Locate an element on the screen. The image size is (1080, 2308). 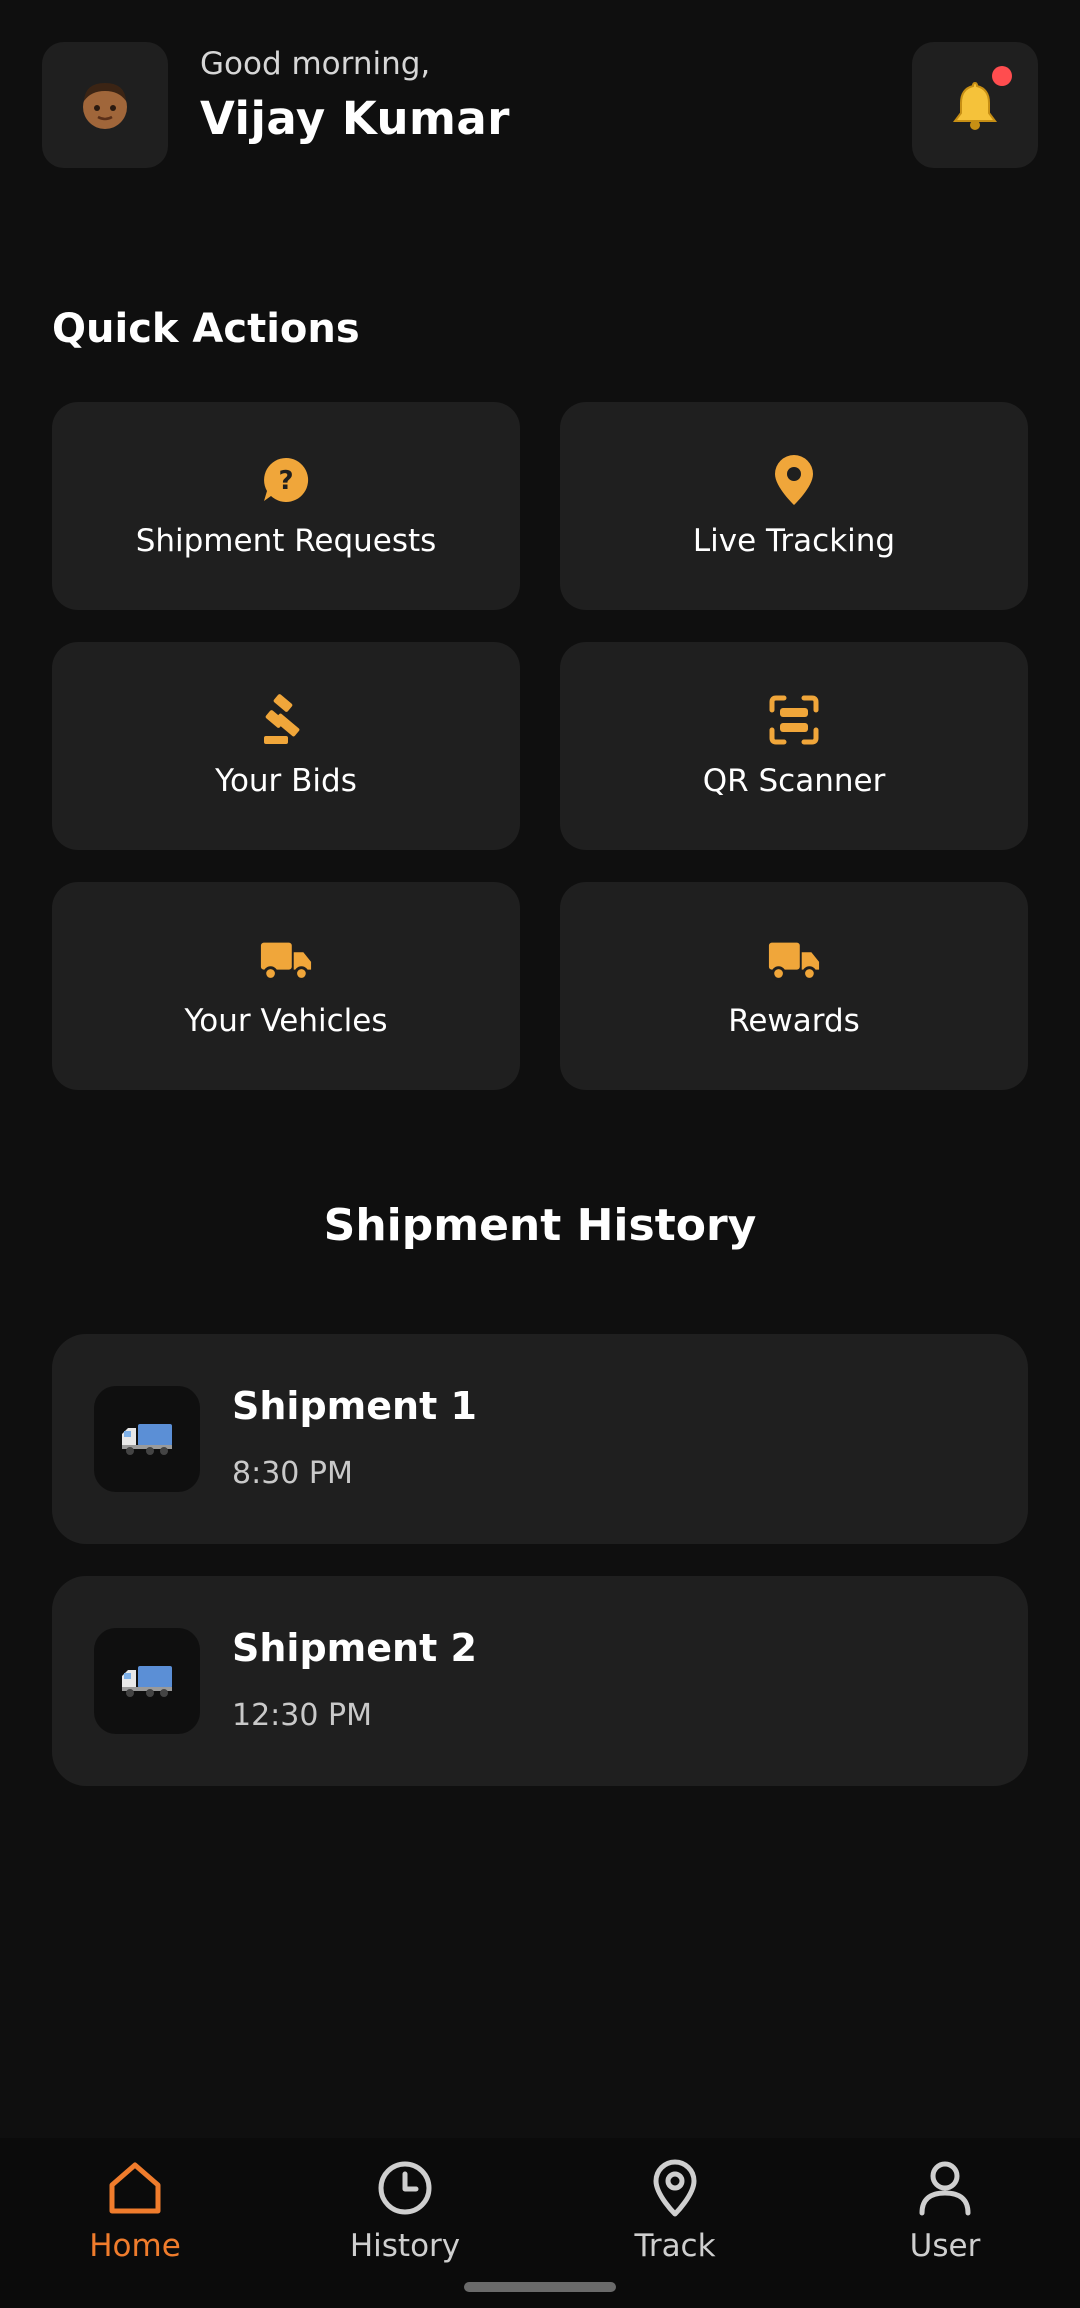
person-avatar-icon is located at coordinates (105, 106).